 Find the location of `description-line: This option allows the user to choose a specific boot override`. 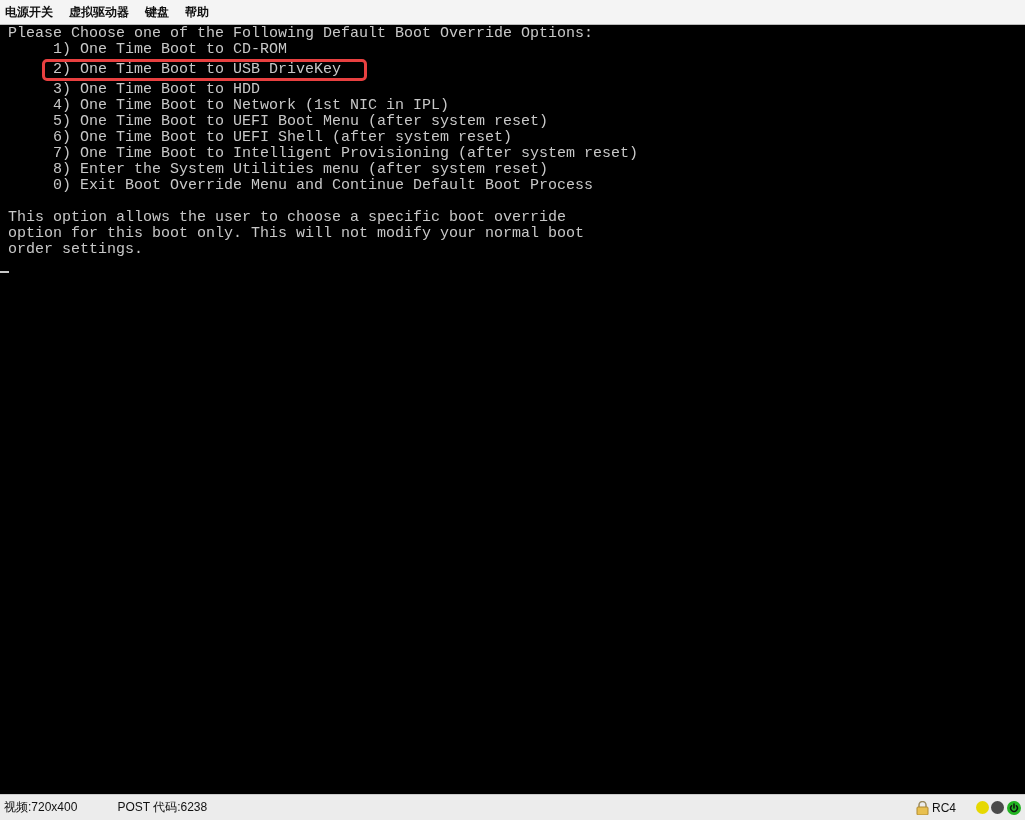

description-line: This option allows the user to choose a specific boot override is located at coordinates (287, 218).